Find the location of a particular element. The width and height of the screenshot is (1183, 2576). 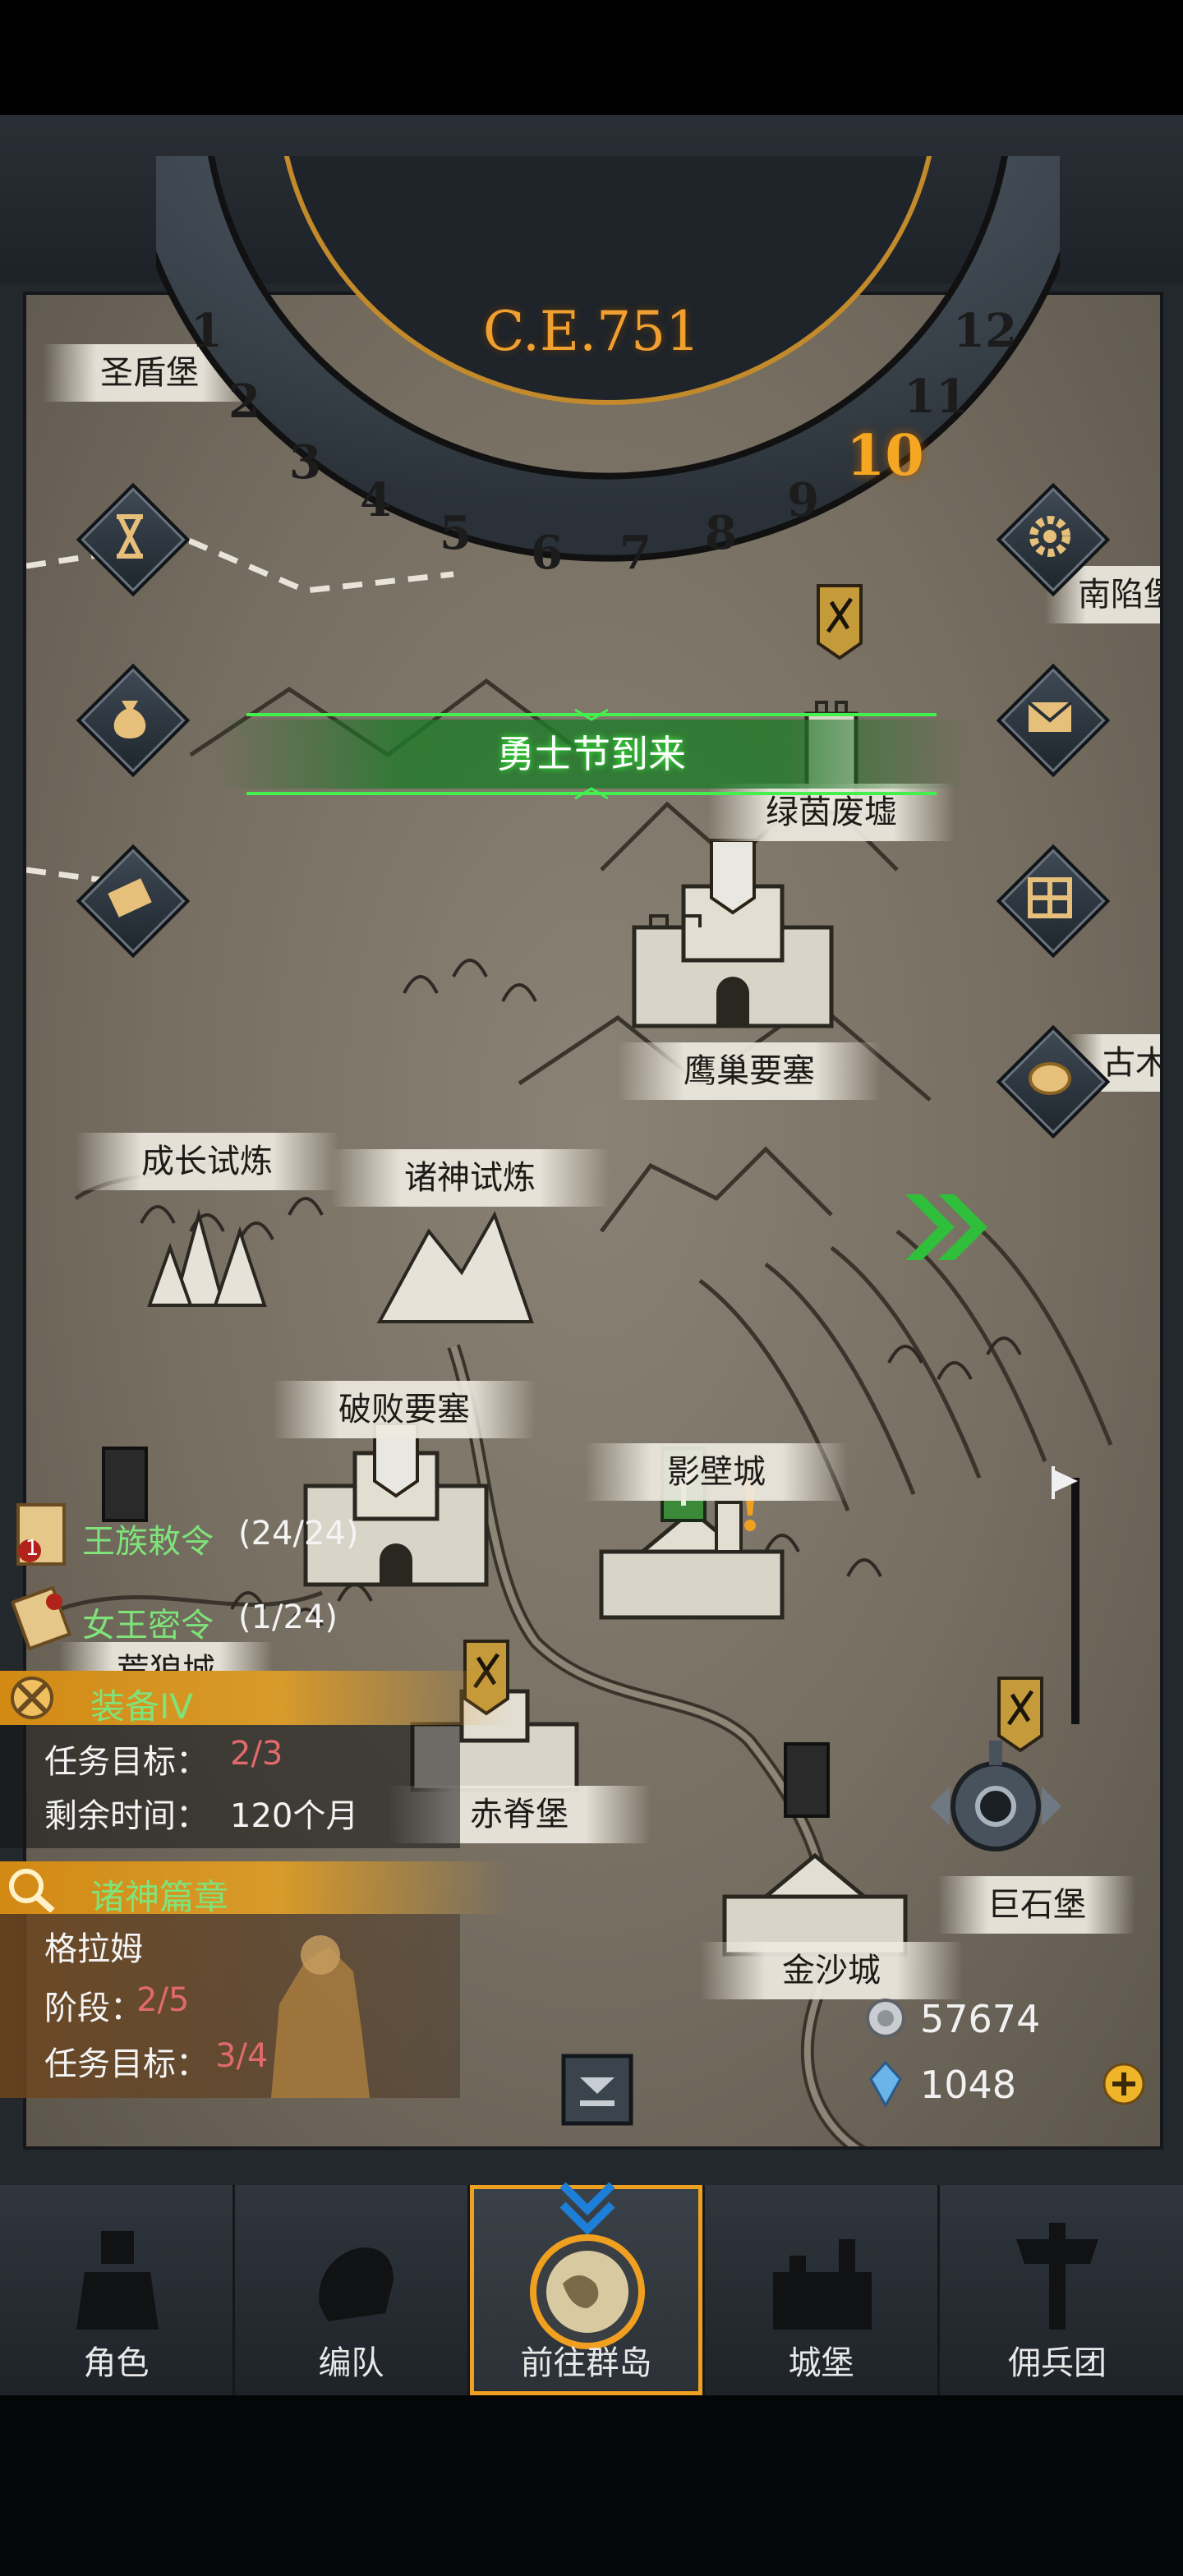

zoom-slider is located at coordinates (1061, 1601).